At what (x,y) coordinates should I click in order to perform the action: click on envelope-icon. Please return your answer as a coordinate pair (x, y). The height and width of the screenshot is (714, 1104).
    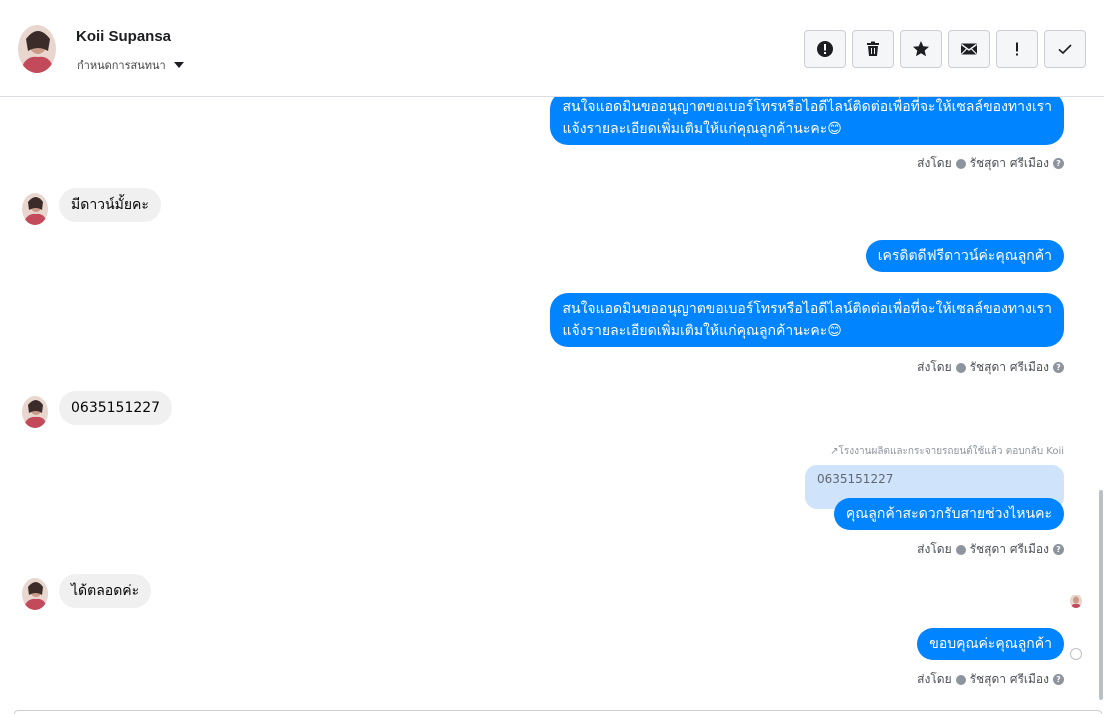
    Looking at the image, I should click on (969, 49).